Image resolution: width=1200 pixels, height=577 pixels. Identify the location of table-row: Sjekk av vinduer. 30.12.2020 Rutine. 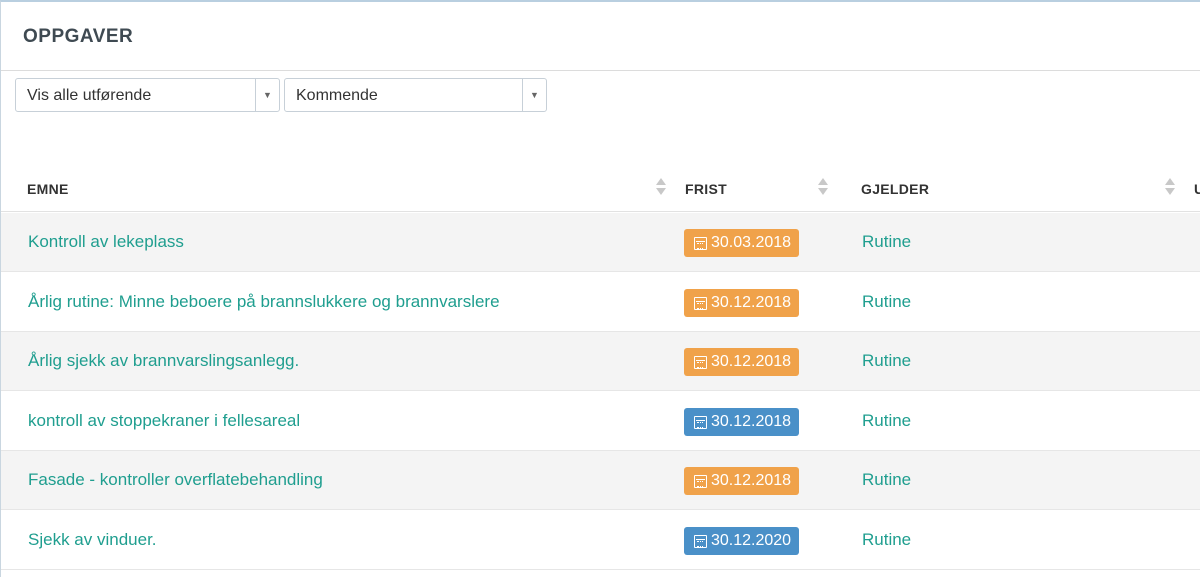
(600, 540).